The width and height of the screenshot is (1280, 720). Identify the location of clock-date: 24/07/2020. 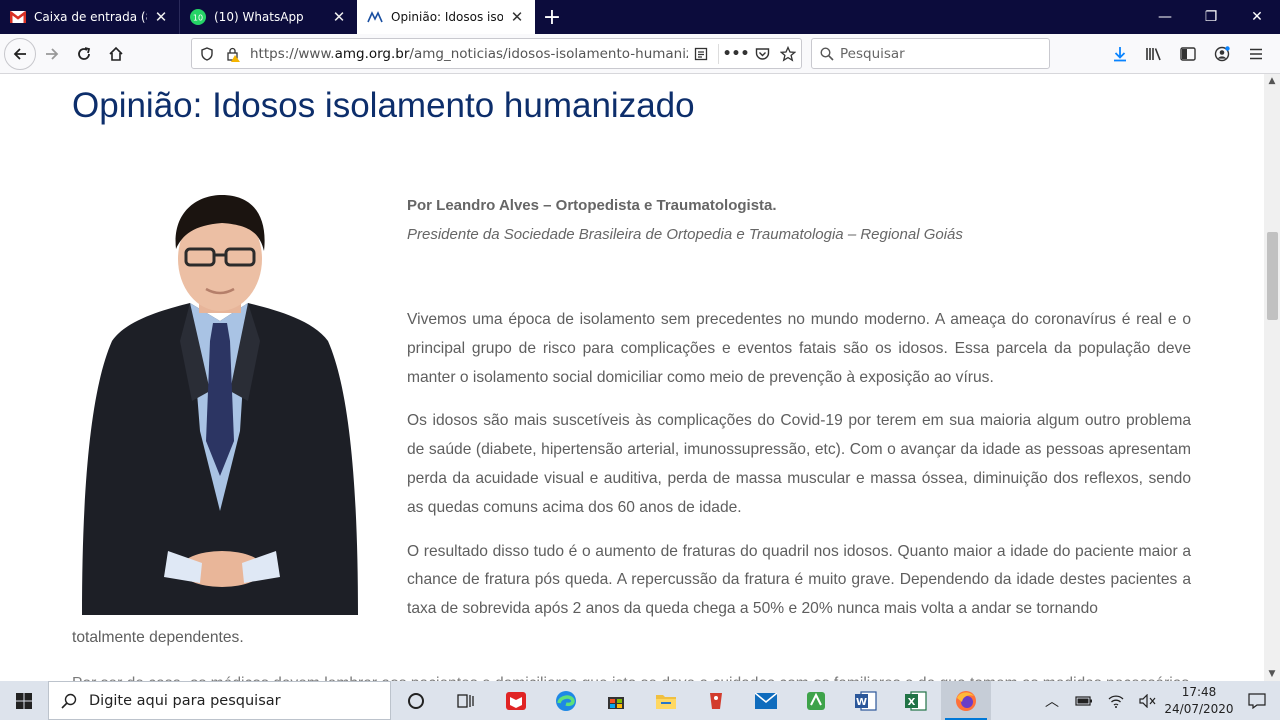
(1199, 708).